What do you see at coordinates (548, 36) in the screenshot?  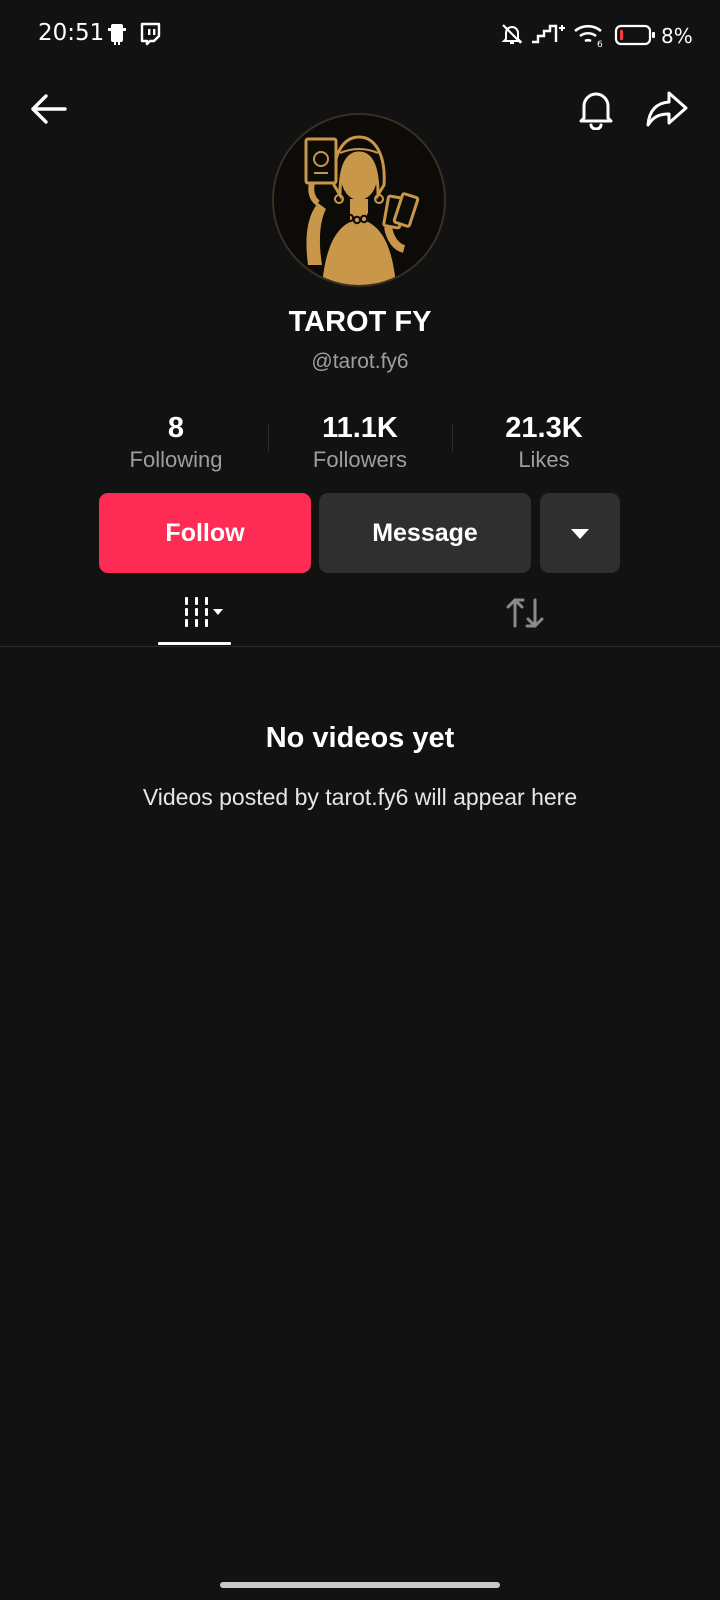 I see `signal-icon` at bounding box center [548, 36].